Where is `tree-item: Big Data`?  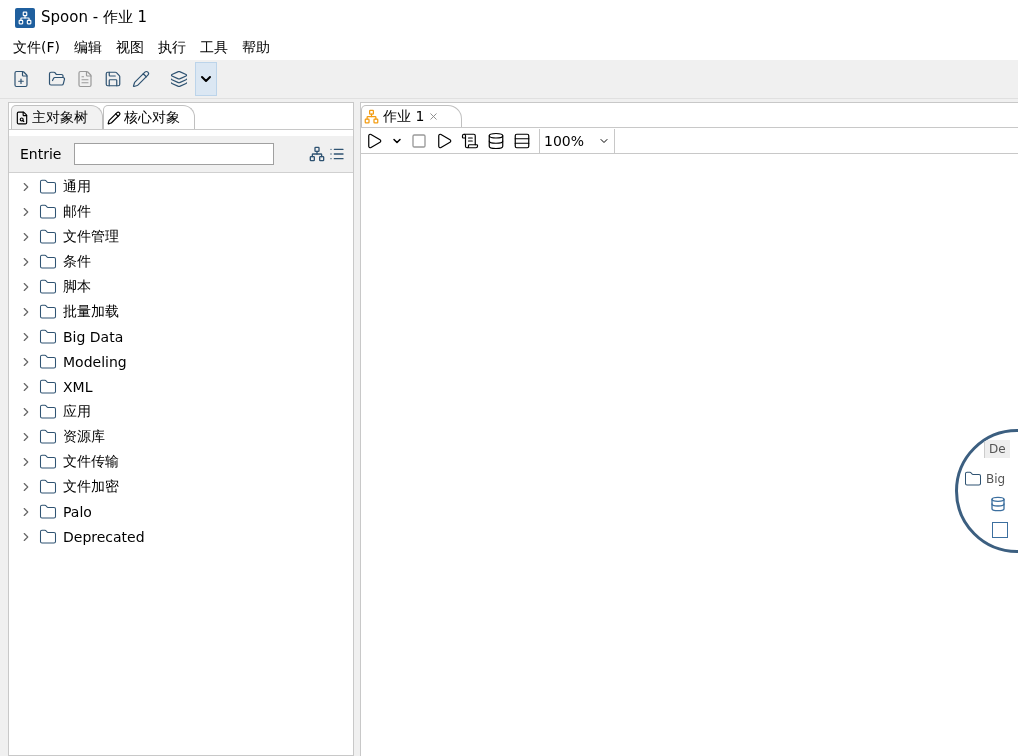 tree-item: Big Data is located at coordinates (181, 336).